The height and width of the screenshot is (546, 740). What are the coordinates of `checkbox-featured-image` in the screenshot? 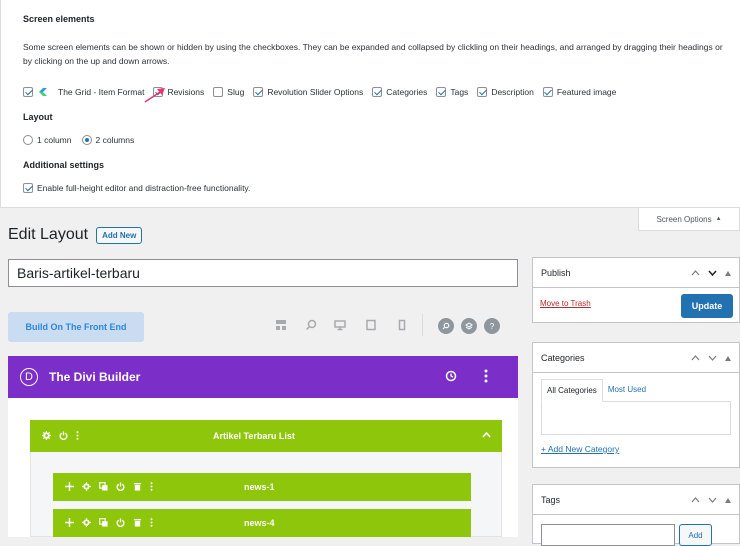 It's located at (547, 92).